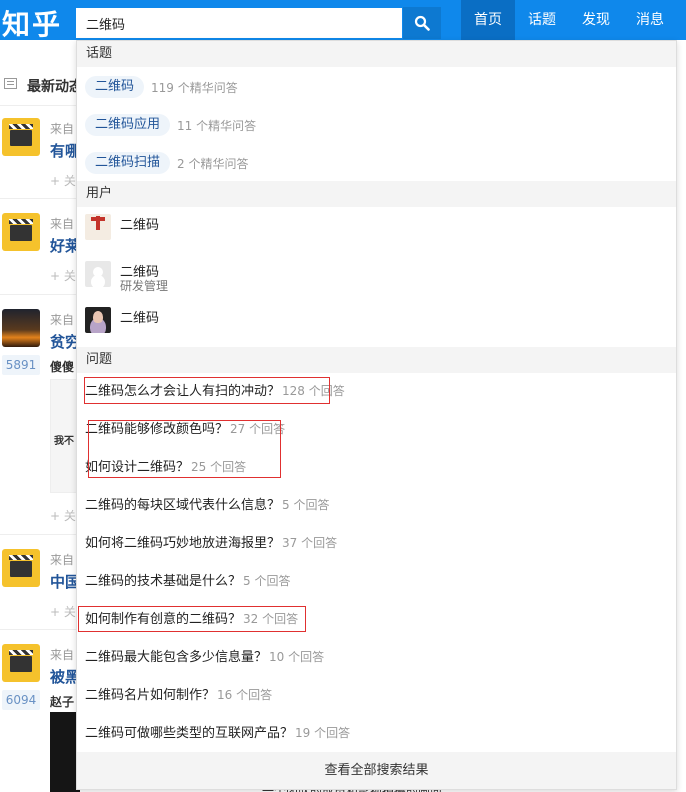  What do you see at coordinates (376, 194) in the screenshot?
I see `users-section-header: 用户` at bounding box center [376, 194].